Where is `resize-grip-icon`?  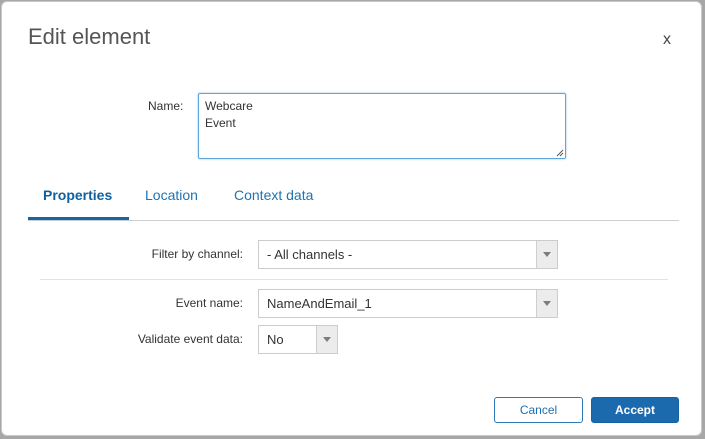 resize-grip-icon is located at coordinates (560, 153).